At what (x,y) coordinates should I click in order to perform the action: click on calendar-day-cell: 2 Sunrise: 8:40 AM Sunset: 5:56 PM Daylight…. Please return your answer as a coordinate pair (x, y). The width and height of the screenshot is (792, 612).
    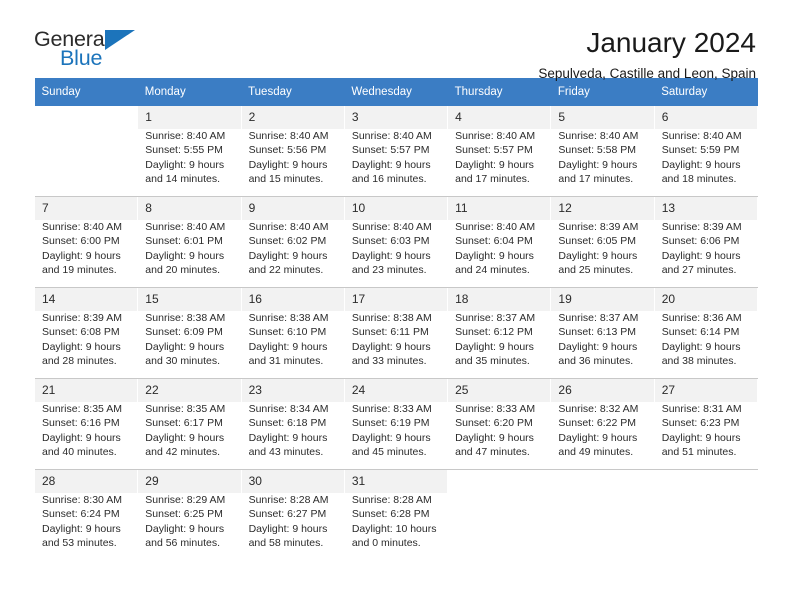
    Looking at the image, I should click on (292, 151).